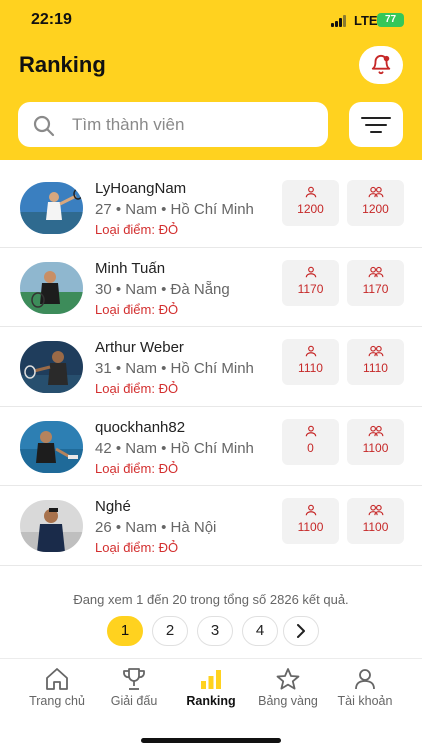 This screenshot has width=422, height=750. I want to click on single-points-value: 1170, so click(310, 288).